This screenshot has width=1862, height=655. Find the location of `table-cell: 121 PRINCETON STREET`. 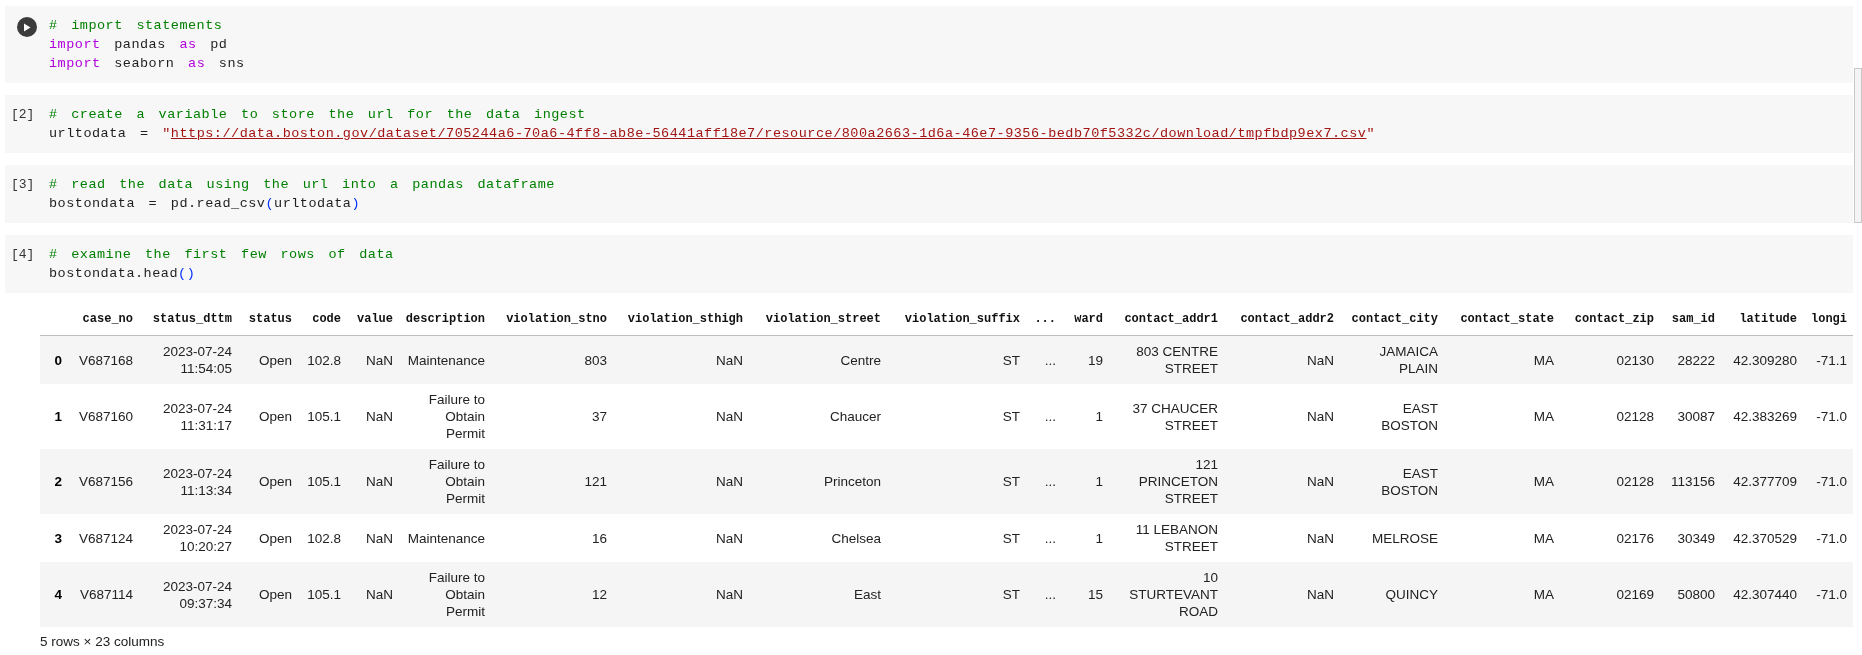

table-cell: 121 PRINCETON STREET is located at coordinates (1166, 481).